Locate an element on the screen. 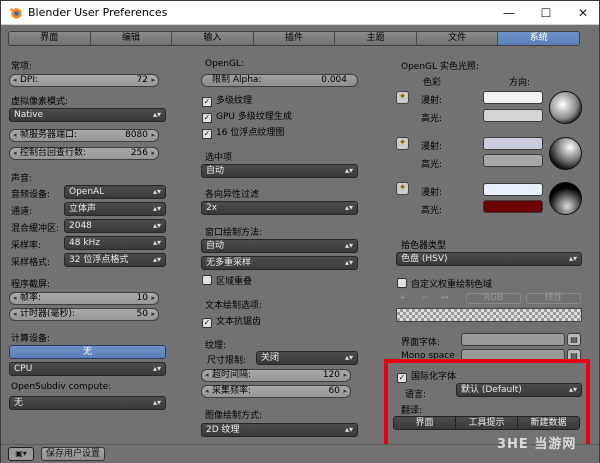 The width and height of the screenshot is (600, 463). float-textures-checkbox: ✓ 16 位浮点纹理图 is located at coordinates (243, 132).